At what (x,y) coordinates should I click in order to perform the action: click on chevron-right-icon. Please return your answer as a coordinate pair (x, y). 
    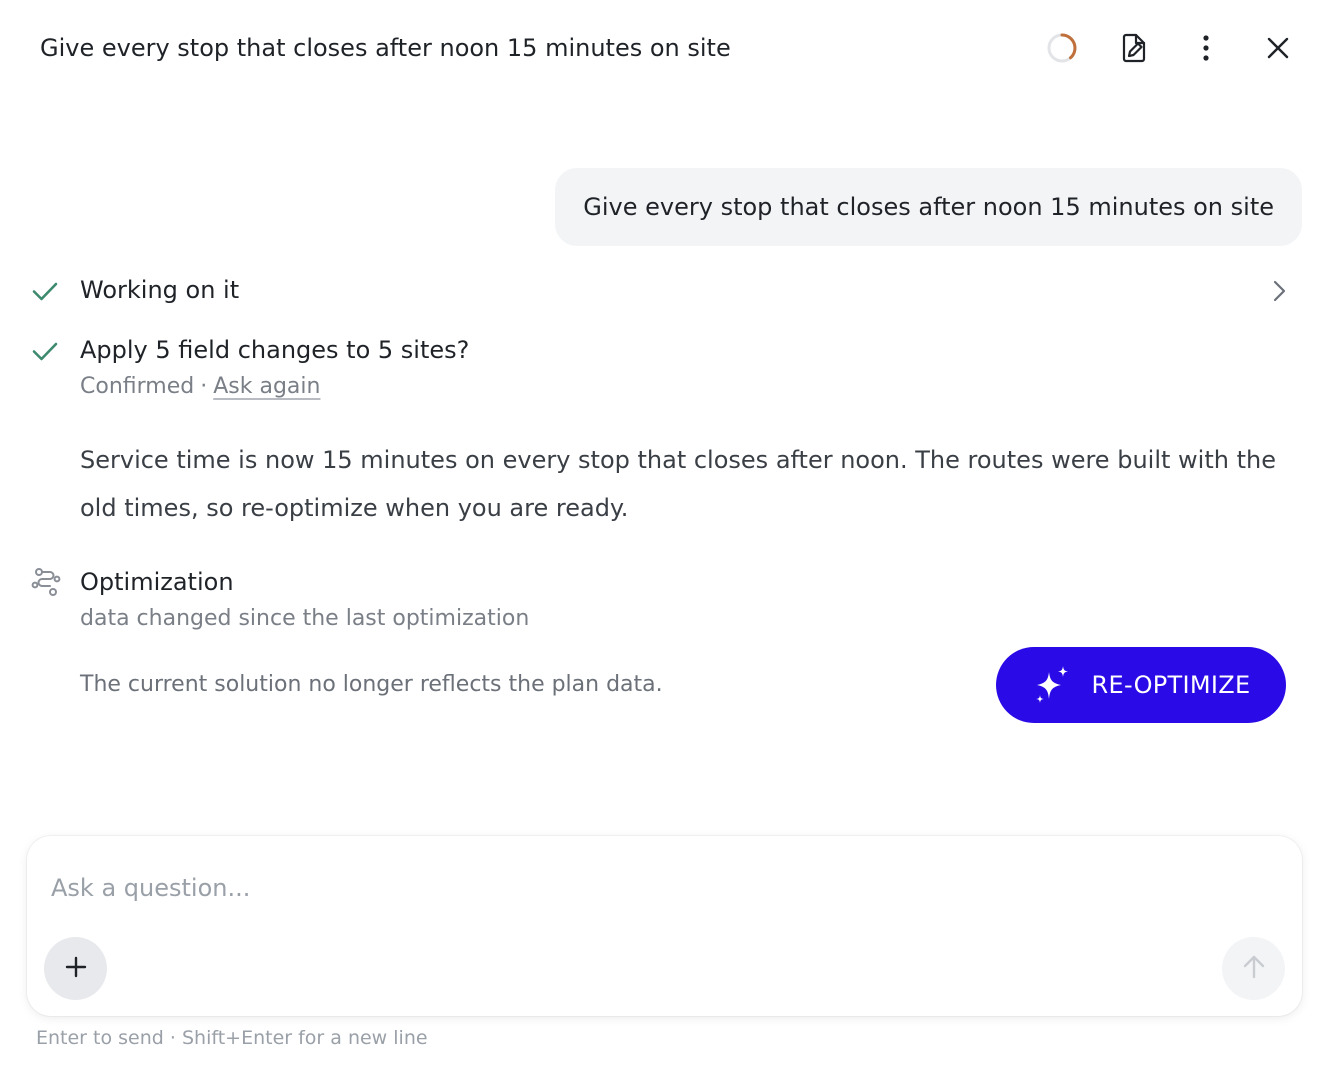
    Looking at the image, I should click on (1279, 291).